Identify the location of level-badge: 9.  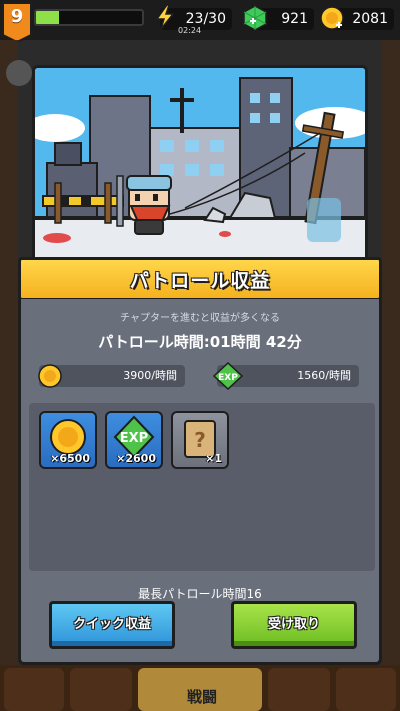
(17, 22).